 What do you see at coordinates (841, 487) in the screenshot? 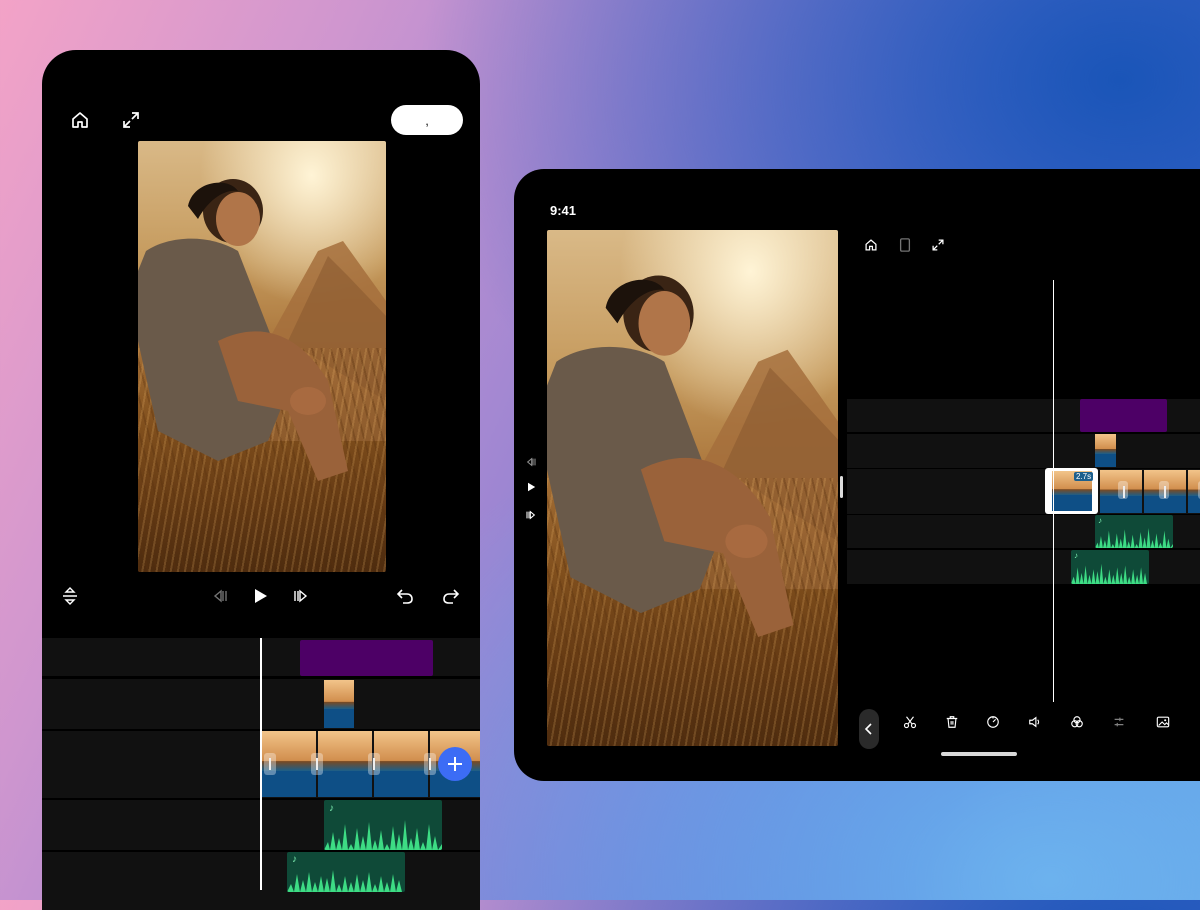
I see `panel-resize-handle` at bounding box center [841, 487].